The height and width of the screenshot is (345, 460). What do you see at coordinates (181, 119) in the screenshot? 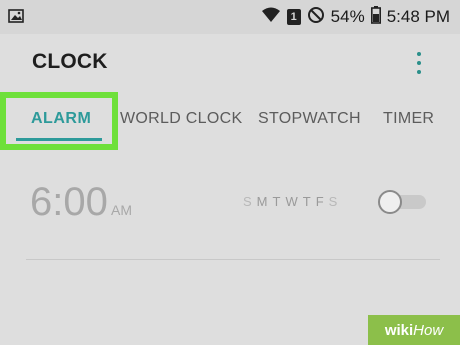
I see `tab-world-clock: WORLD CLOCK` at bounding box center [181, 119].